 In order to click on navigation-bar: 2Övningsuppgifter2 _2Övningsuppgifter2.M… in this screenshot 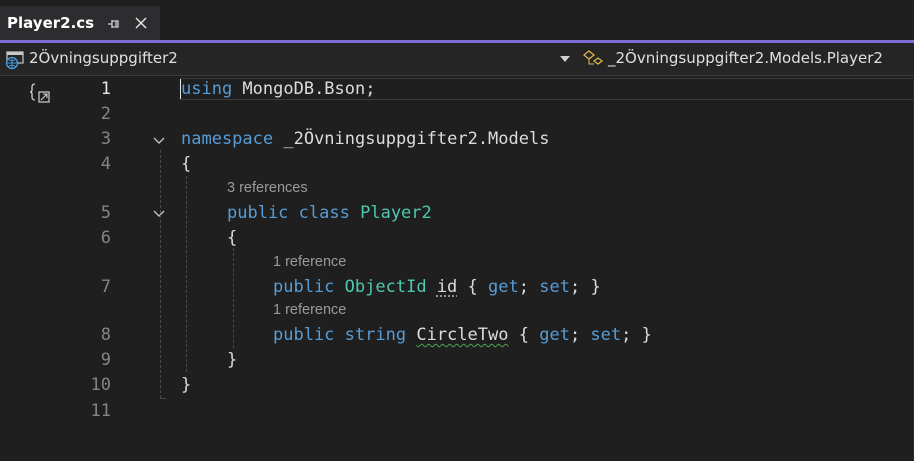, I will do `click(457, 59)`.